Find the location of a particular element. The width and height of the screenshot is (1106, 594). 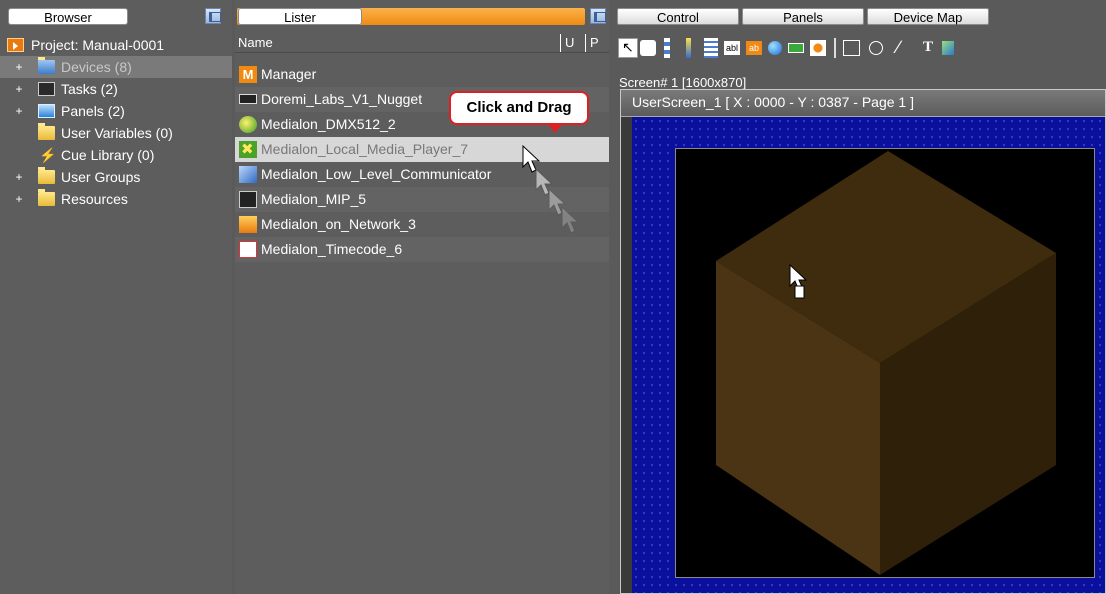

tree-item-panels: + Panels (2) is located at coordinates (116, 111).